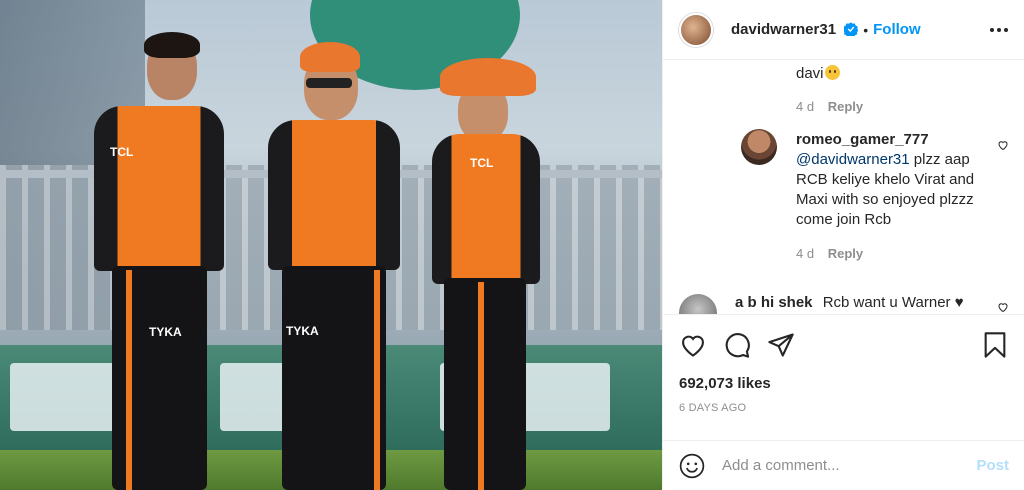 The height and width of the screenshot is (490, 1024). I want to click on comment-mention: @davidwarner31, so click(853, 159).